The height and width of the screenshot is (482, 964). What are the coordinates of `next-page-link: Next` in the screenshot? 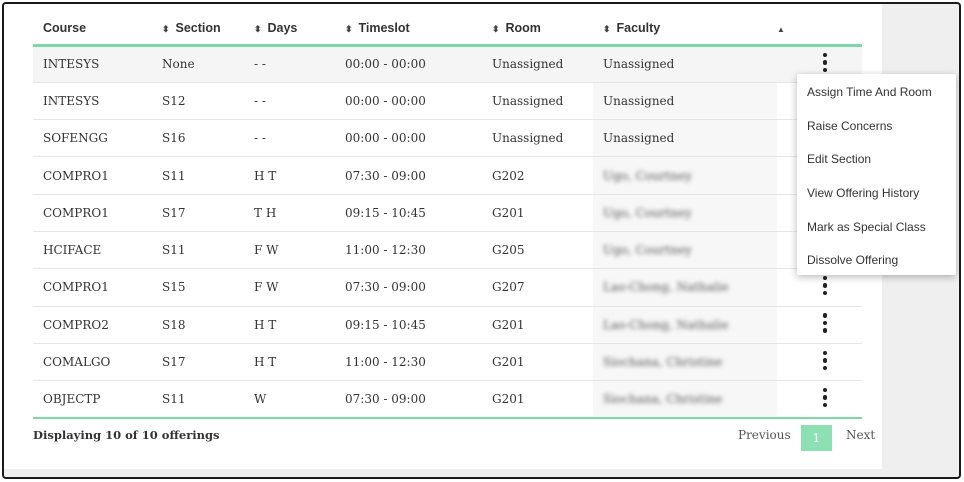 It's located at (860, 435).